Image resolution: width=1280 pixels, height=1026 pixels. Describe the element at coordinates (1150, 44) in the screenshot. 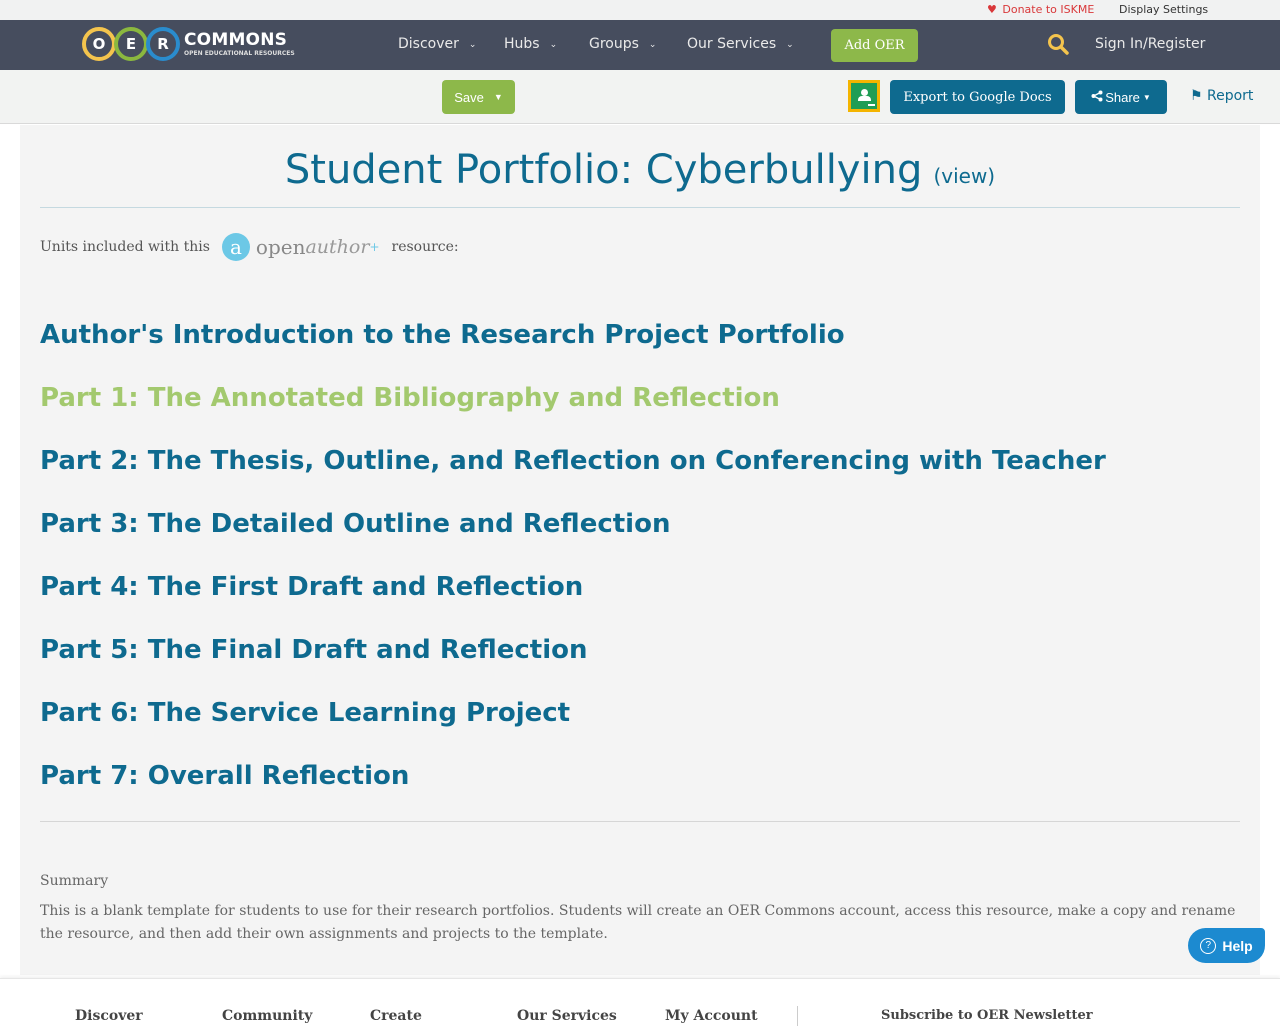

I see `sign-in-register-link: Sign In/Register` at that location.